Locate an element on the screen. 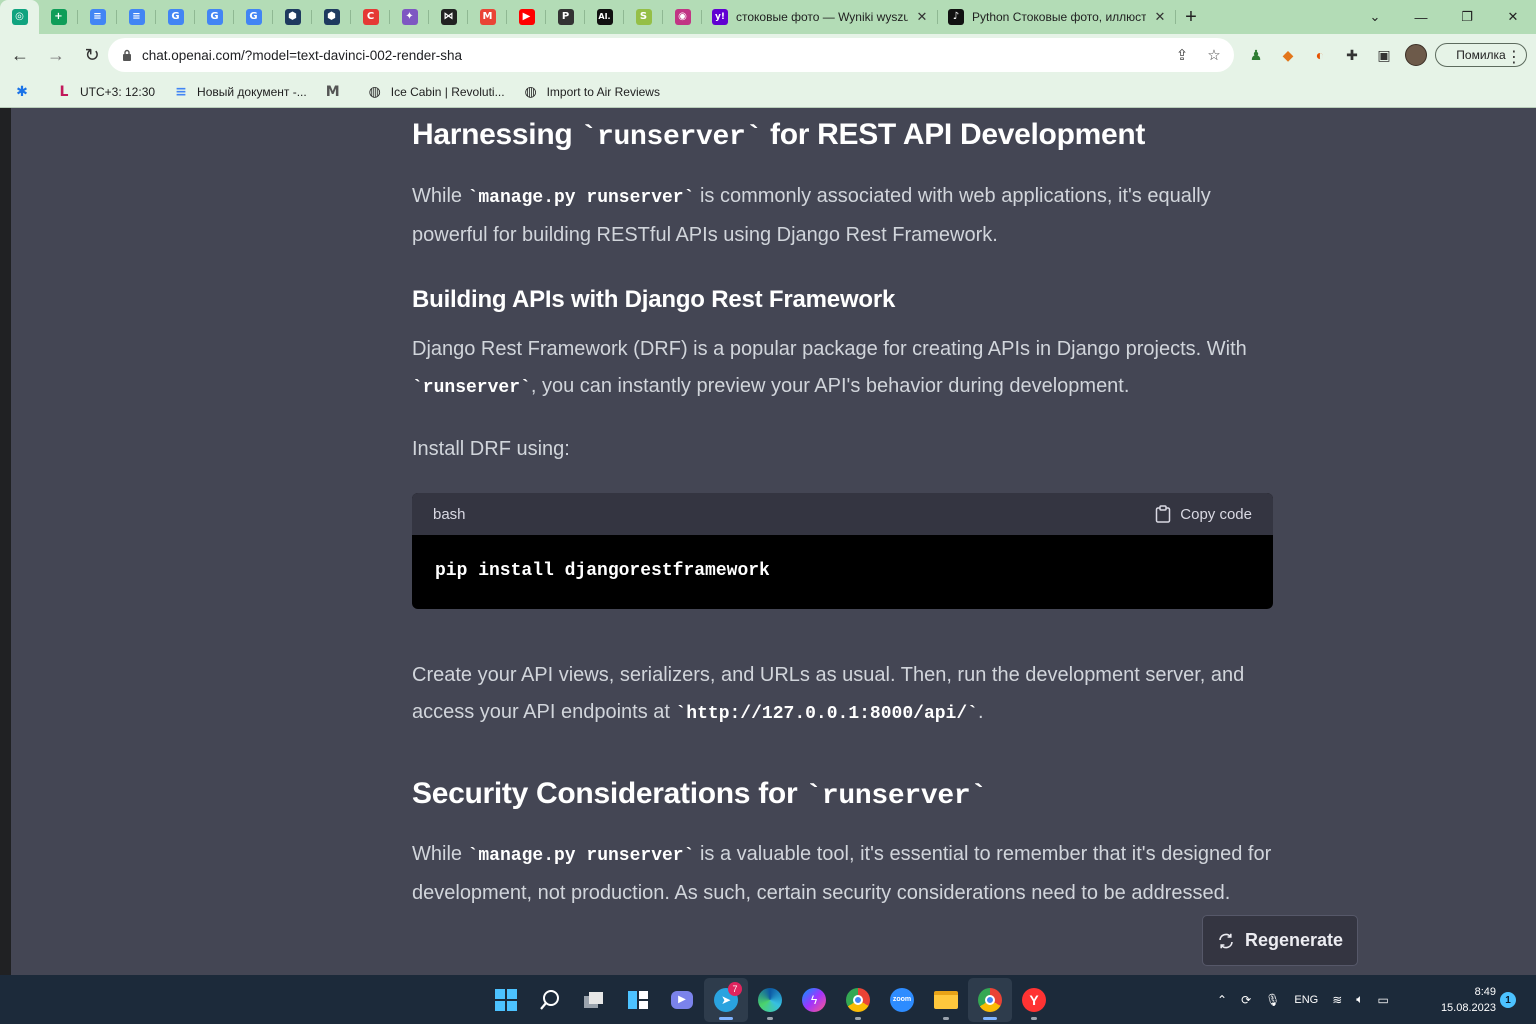 This screenshot has width=1536, height=1024. pinned-tab: ◉ is located at coordinates (682, 17).